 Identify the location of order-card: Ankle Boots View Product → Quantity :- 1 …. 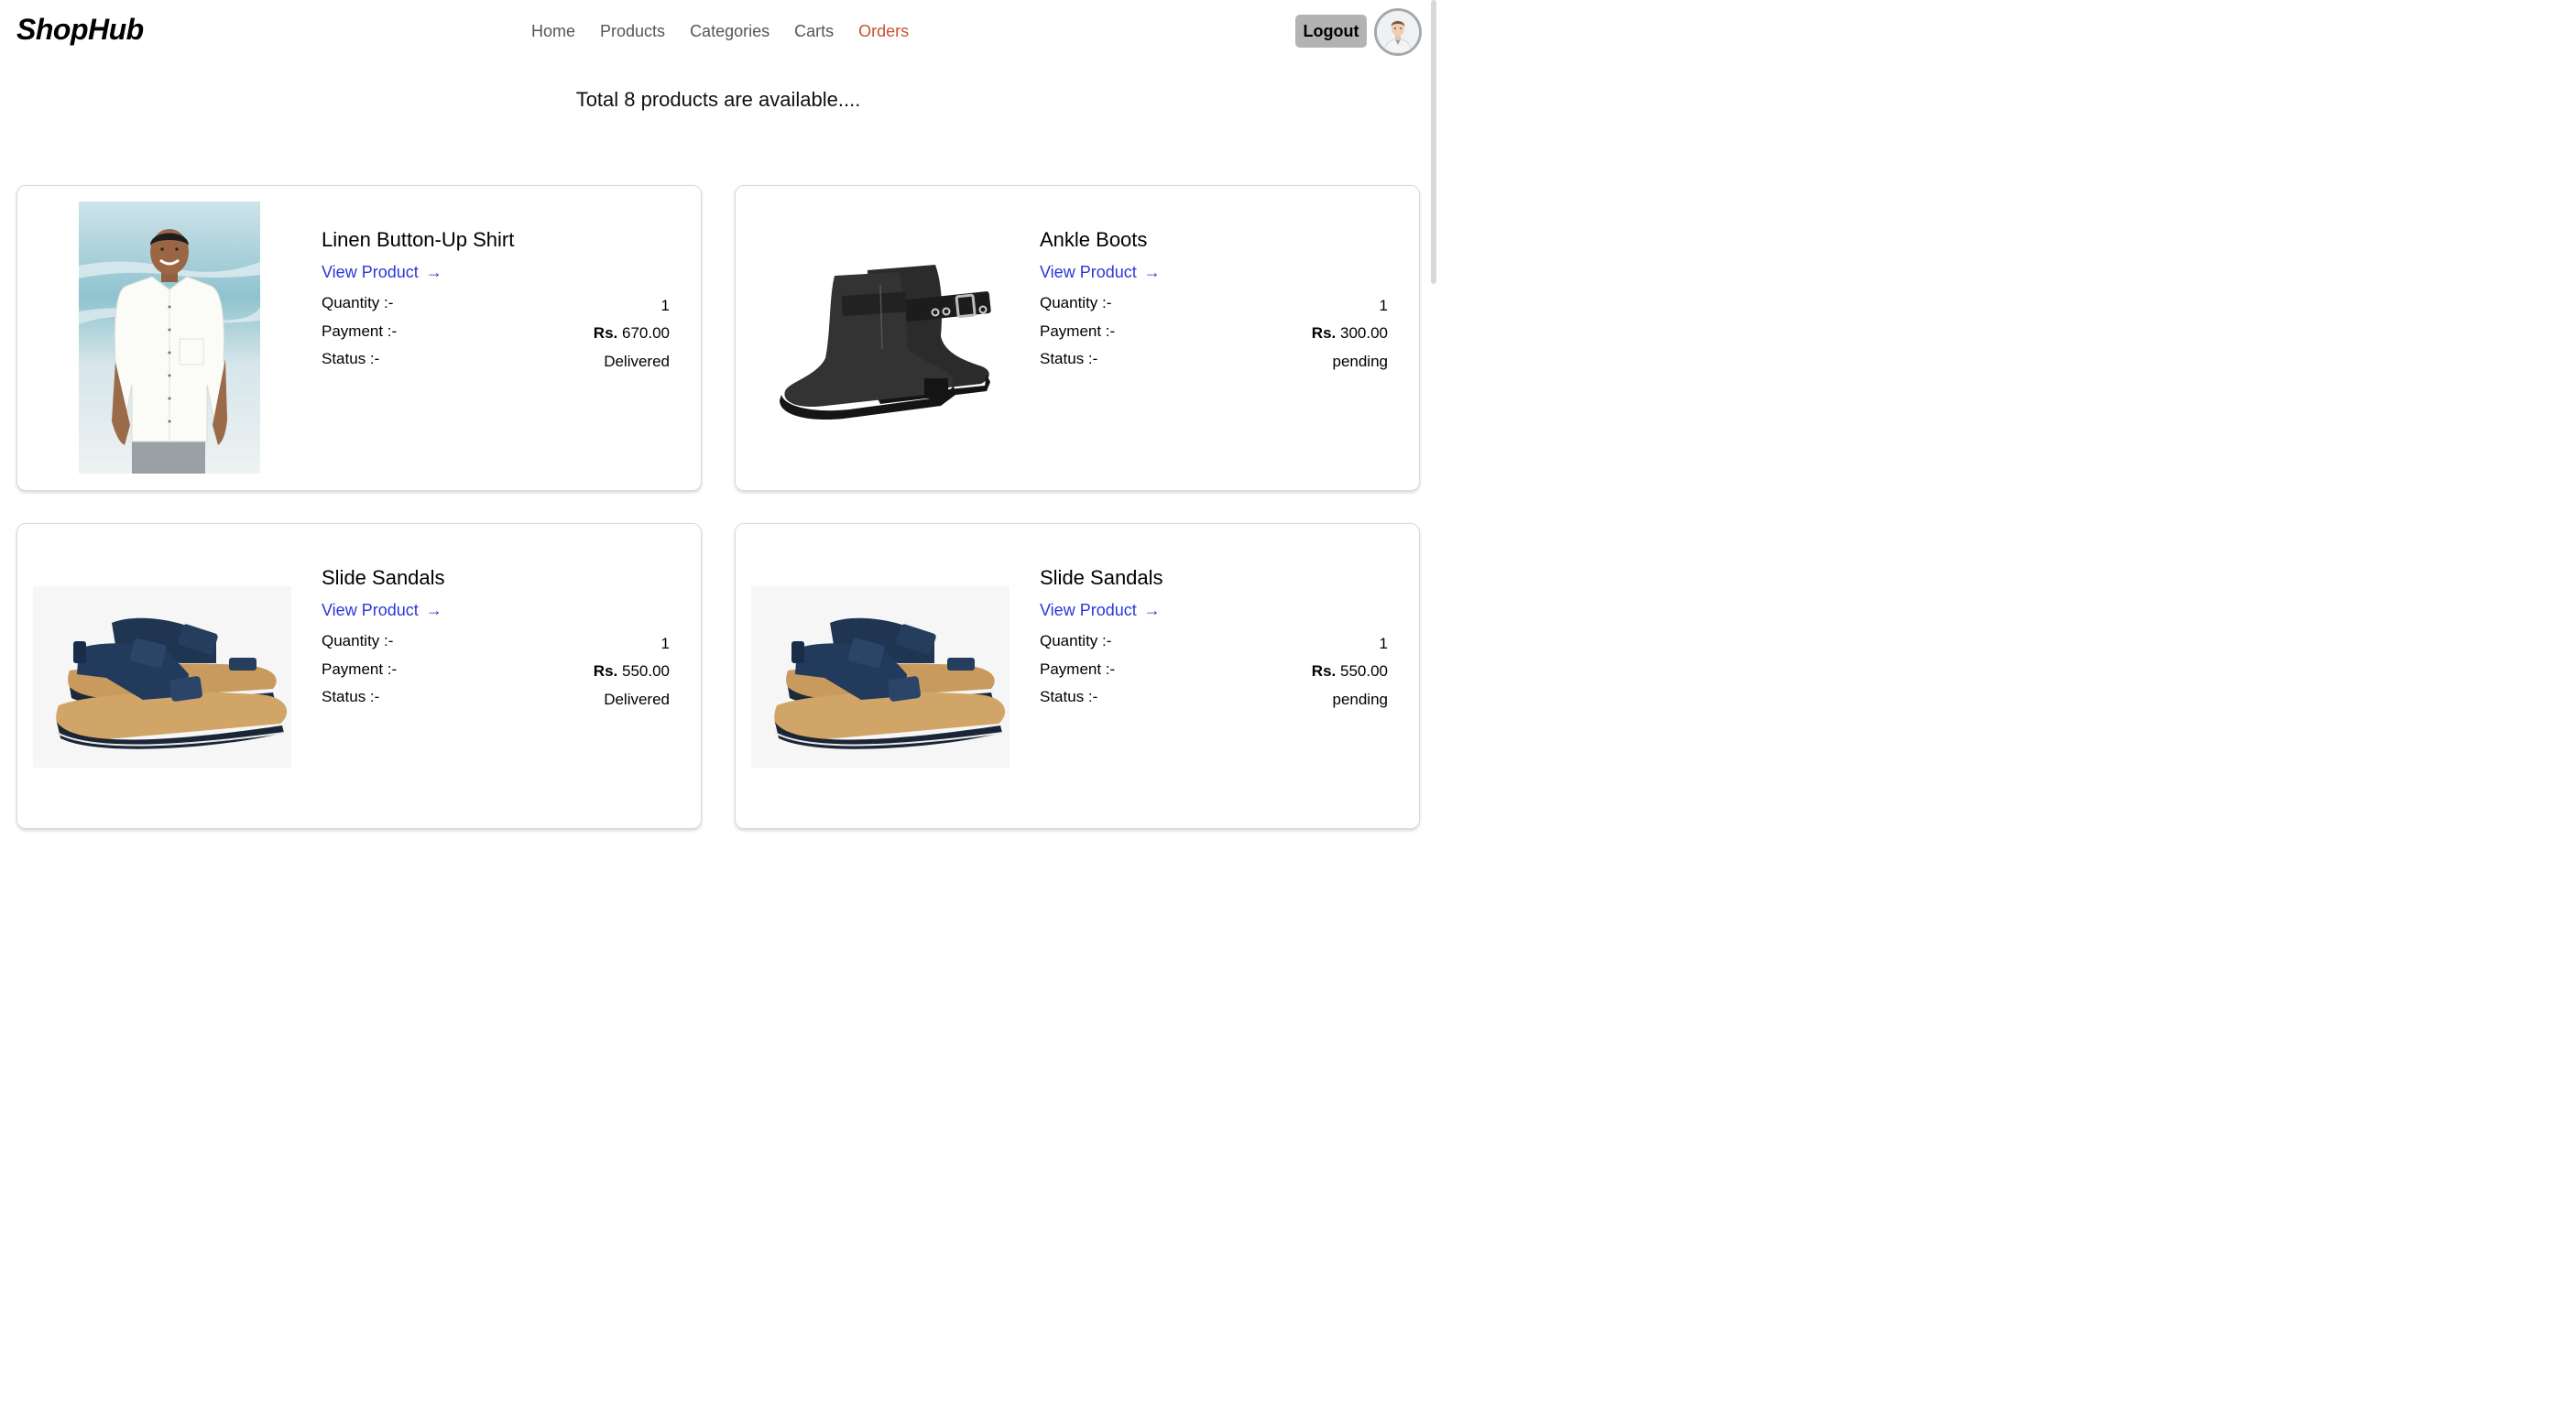
(1078, 338).